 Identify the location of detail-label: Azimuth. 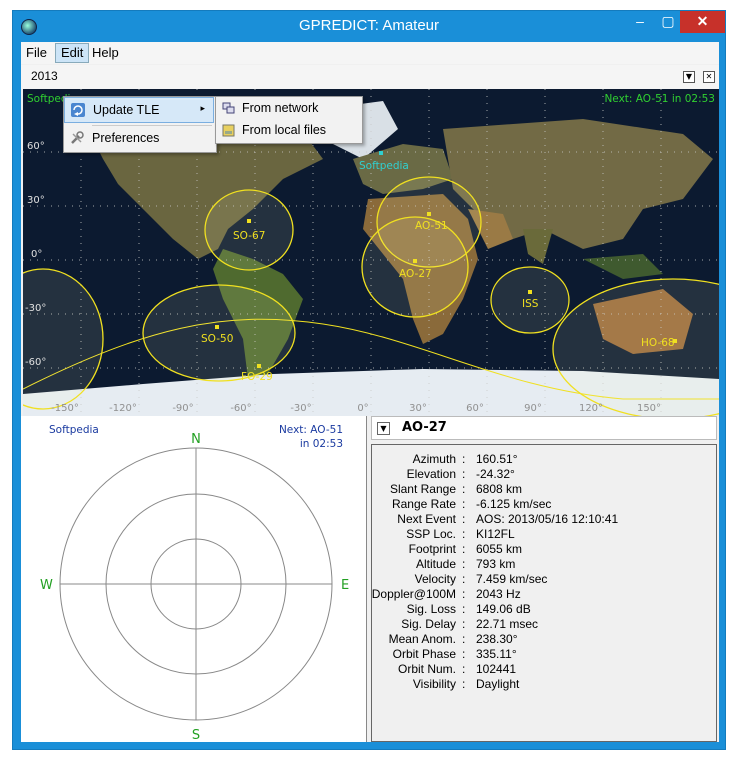
(434, 459).